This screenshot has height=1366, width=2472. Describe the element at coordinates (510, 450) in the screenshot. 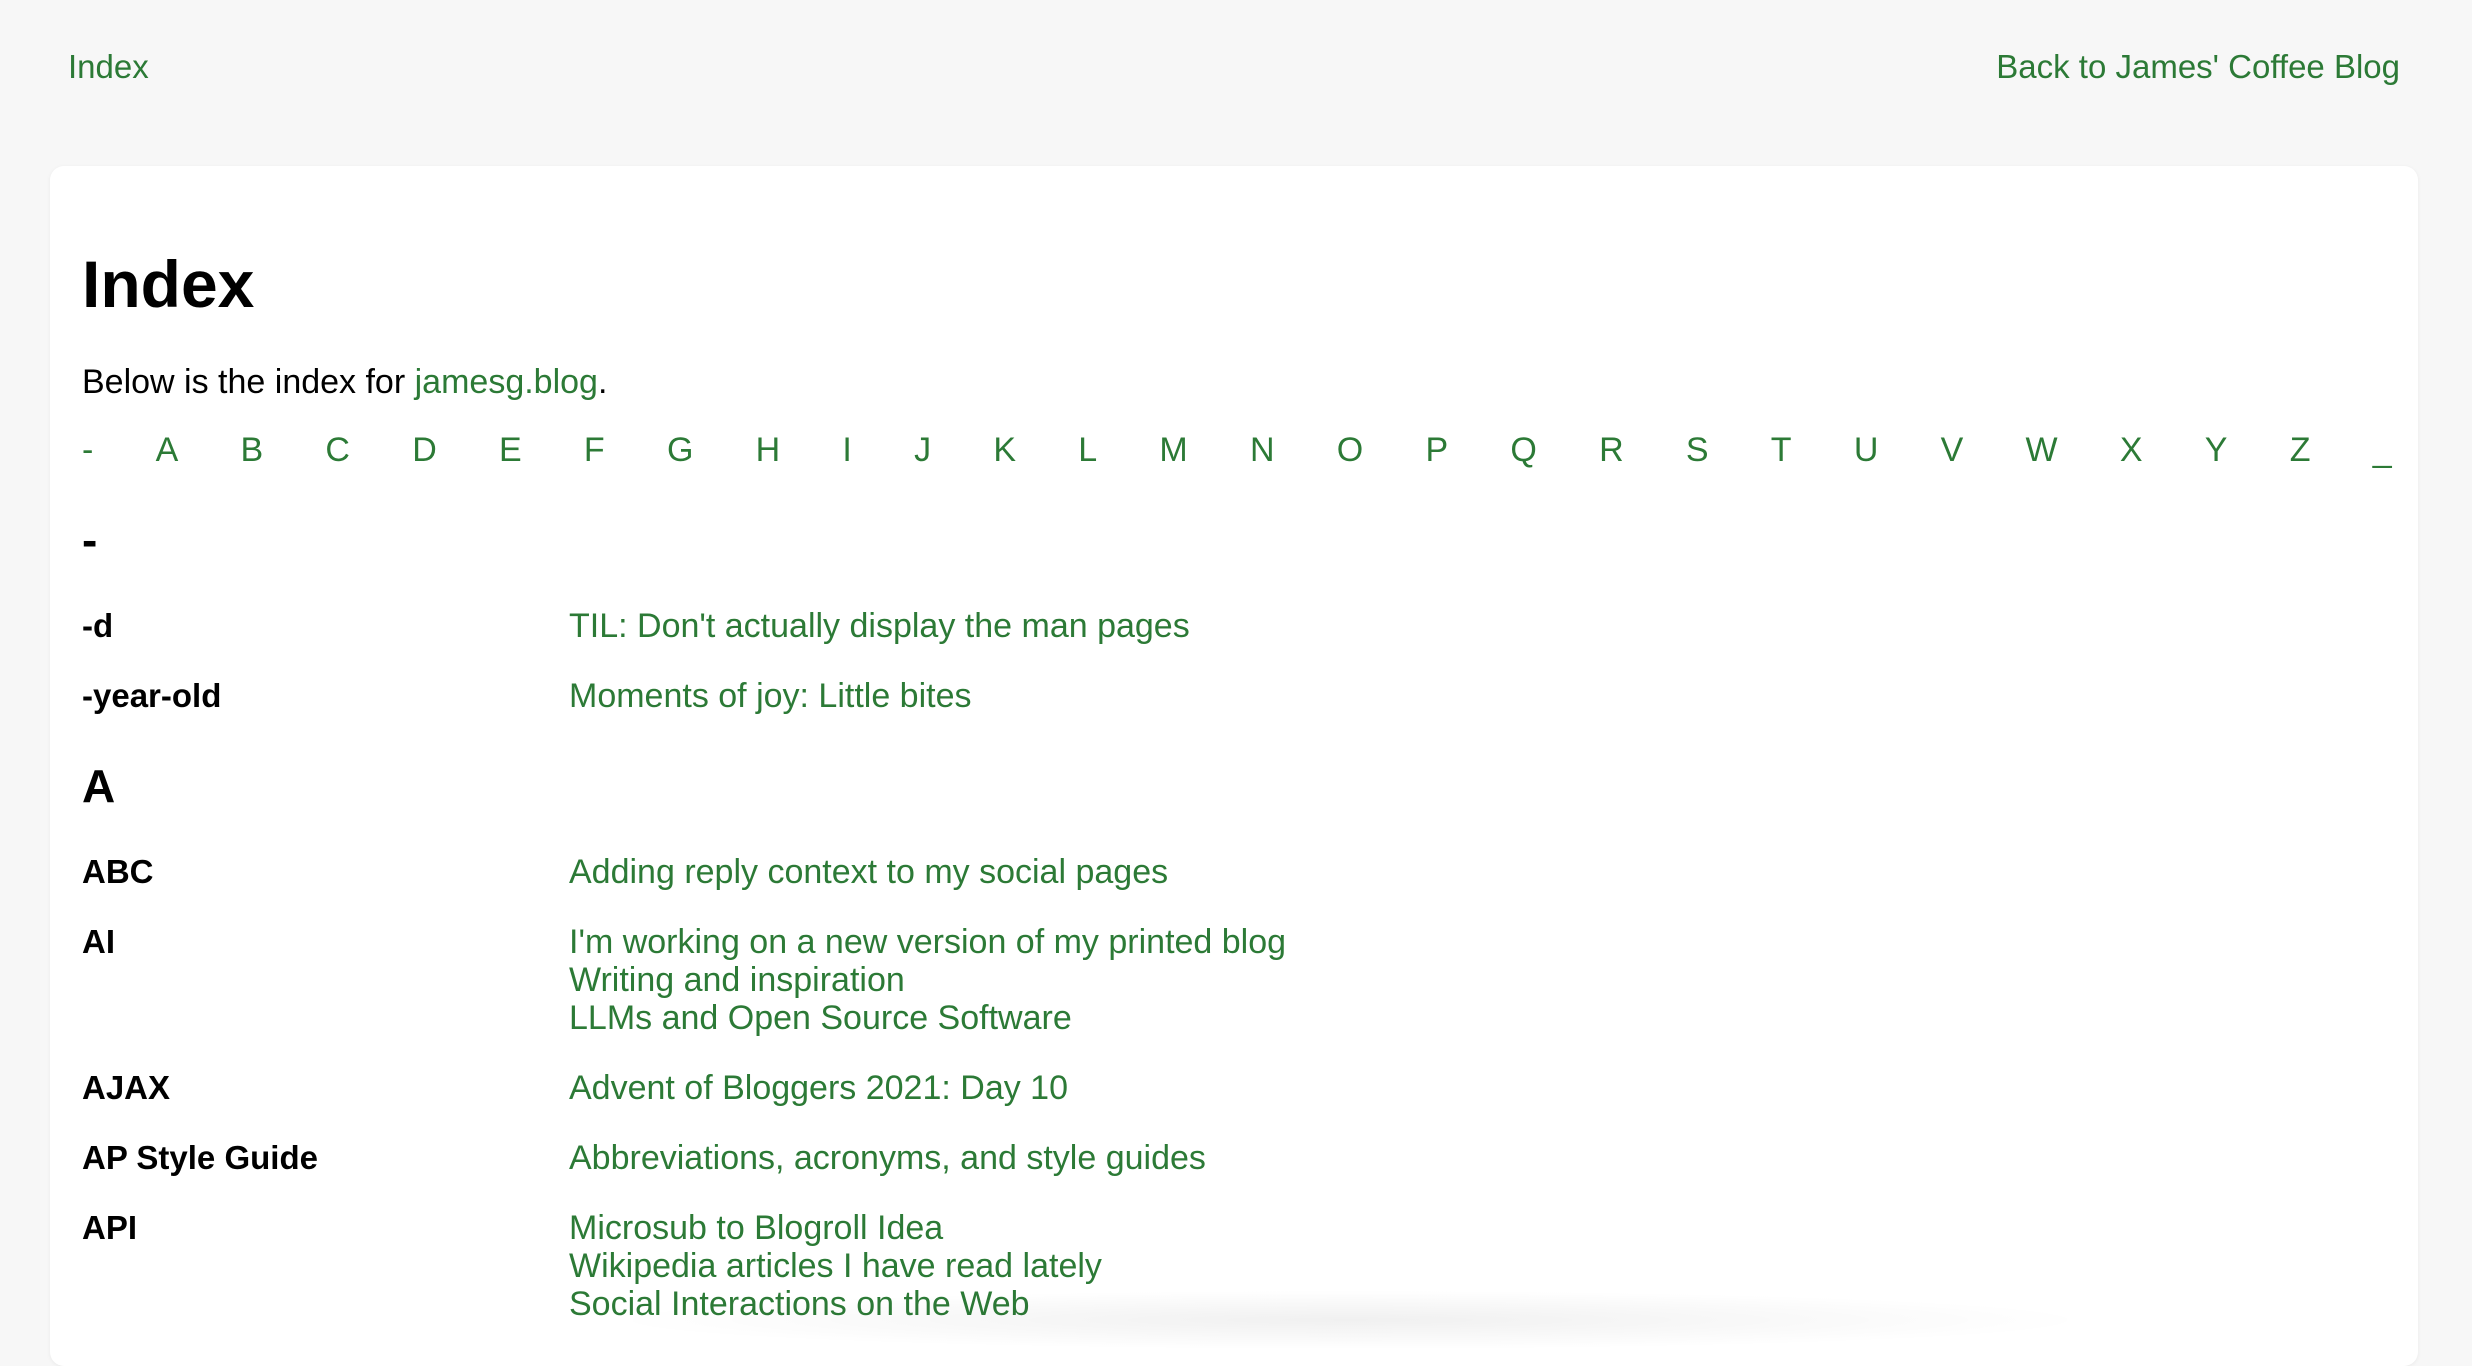

I see `letter-link-e: E` at that location.